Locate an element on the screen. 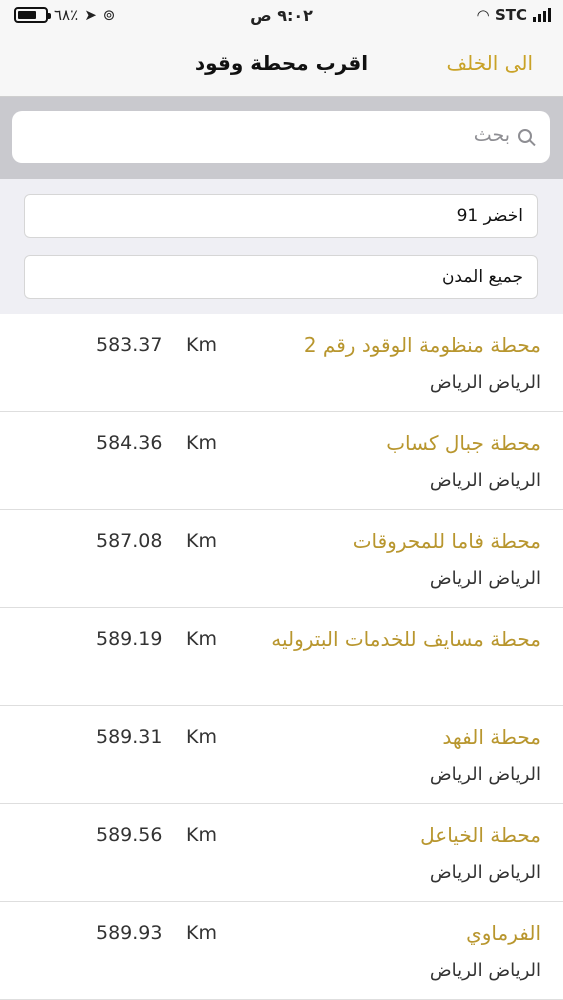 This screenshot has width=563, height=1000. station-distance: 589.93 is located at coordinates (129, 933).